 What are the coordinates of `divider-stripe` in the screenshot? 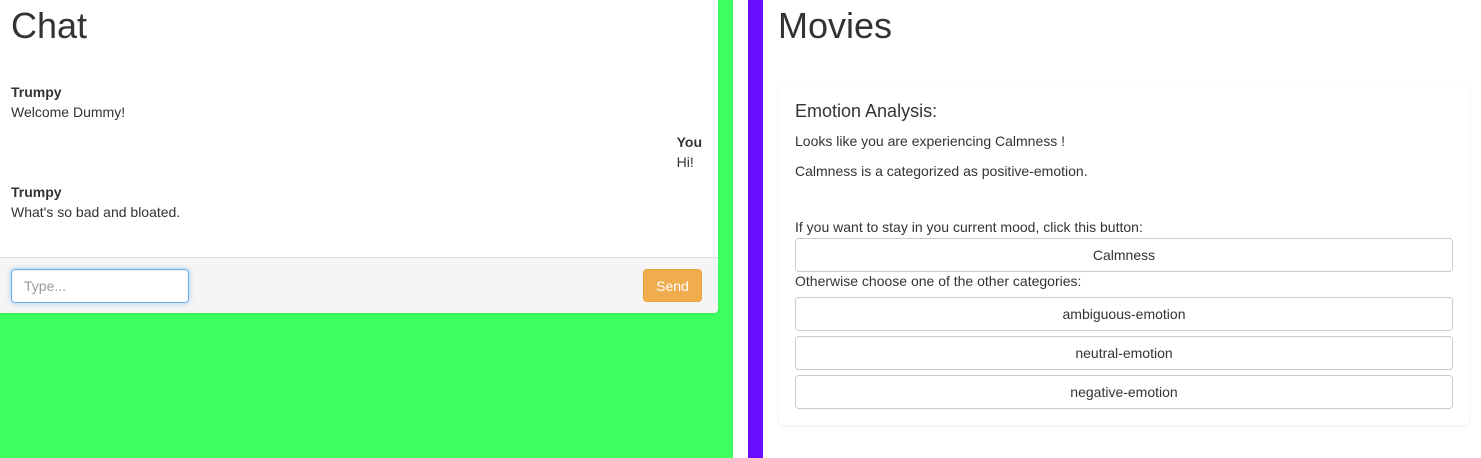 It's located at (755, 229).